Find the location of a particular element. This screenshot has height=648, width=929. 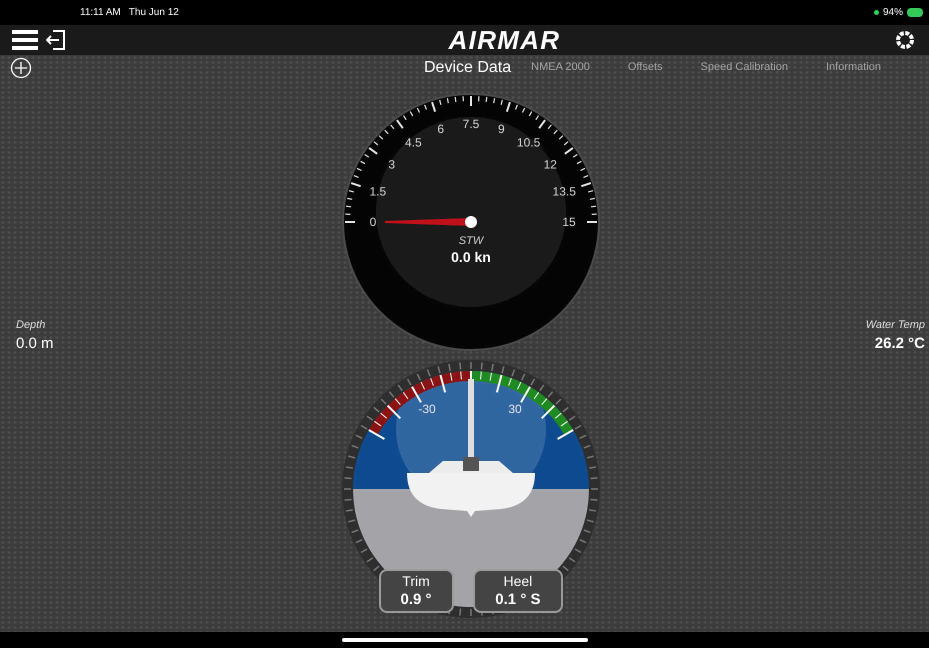

tab: NMEA 2000 is located at coordinates (560, 67).